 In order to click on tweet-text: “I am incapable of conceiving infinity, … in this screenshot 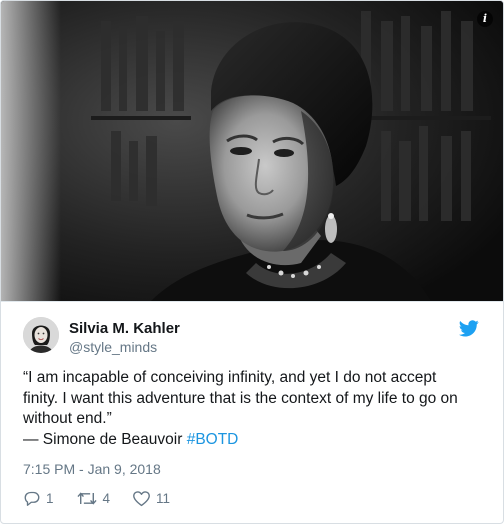, I will do `click(253, 409)`.